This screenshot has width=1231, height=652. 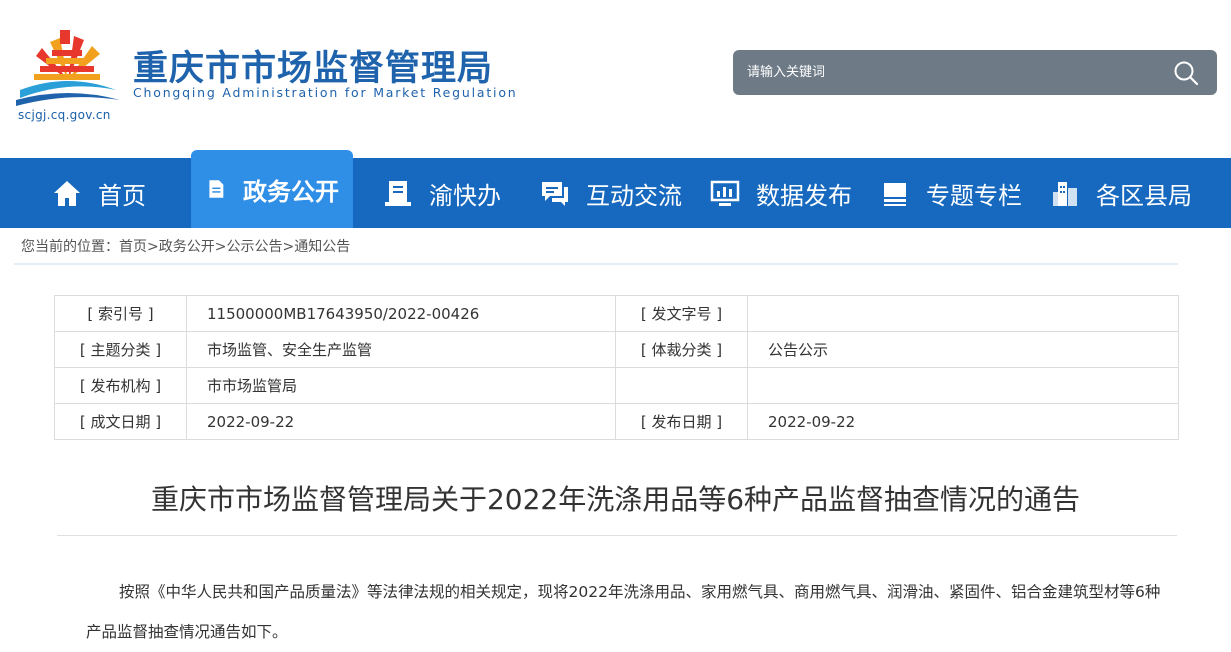 I want to click on table-row: [ 主题分类 ] 市场监管、安全生产监管 [ 体裁分类 ] 公告公示, so click(x=616, y=349).